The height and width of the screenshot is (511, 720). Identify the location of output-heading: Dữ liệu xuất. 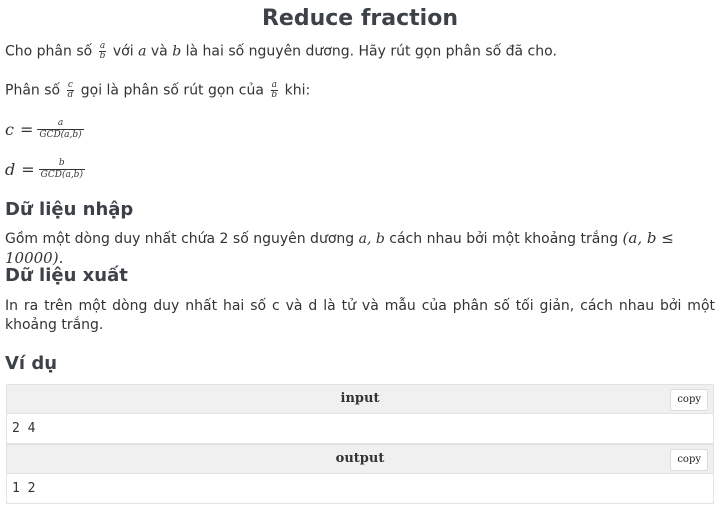
(66, 275).